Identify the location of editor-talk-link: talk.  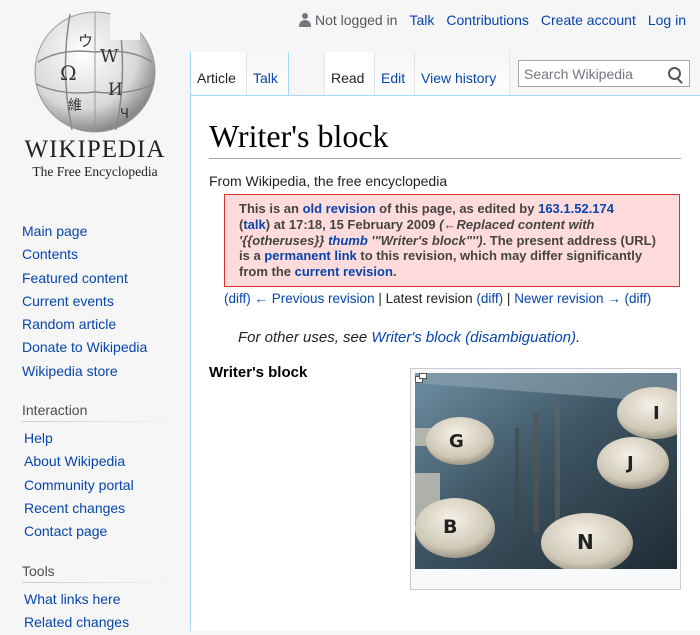
(254, 224).